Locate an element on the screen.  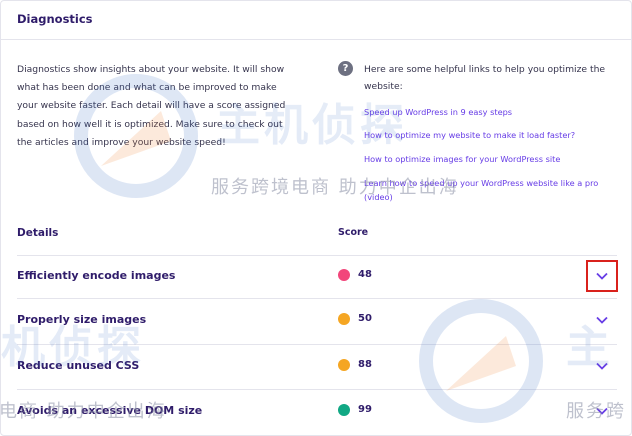
row-score: 50 is located at coordinates (365, 318).